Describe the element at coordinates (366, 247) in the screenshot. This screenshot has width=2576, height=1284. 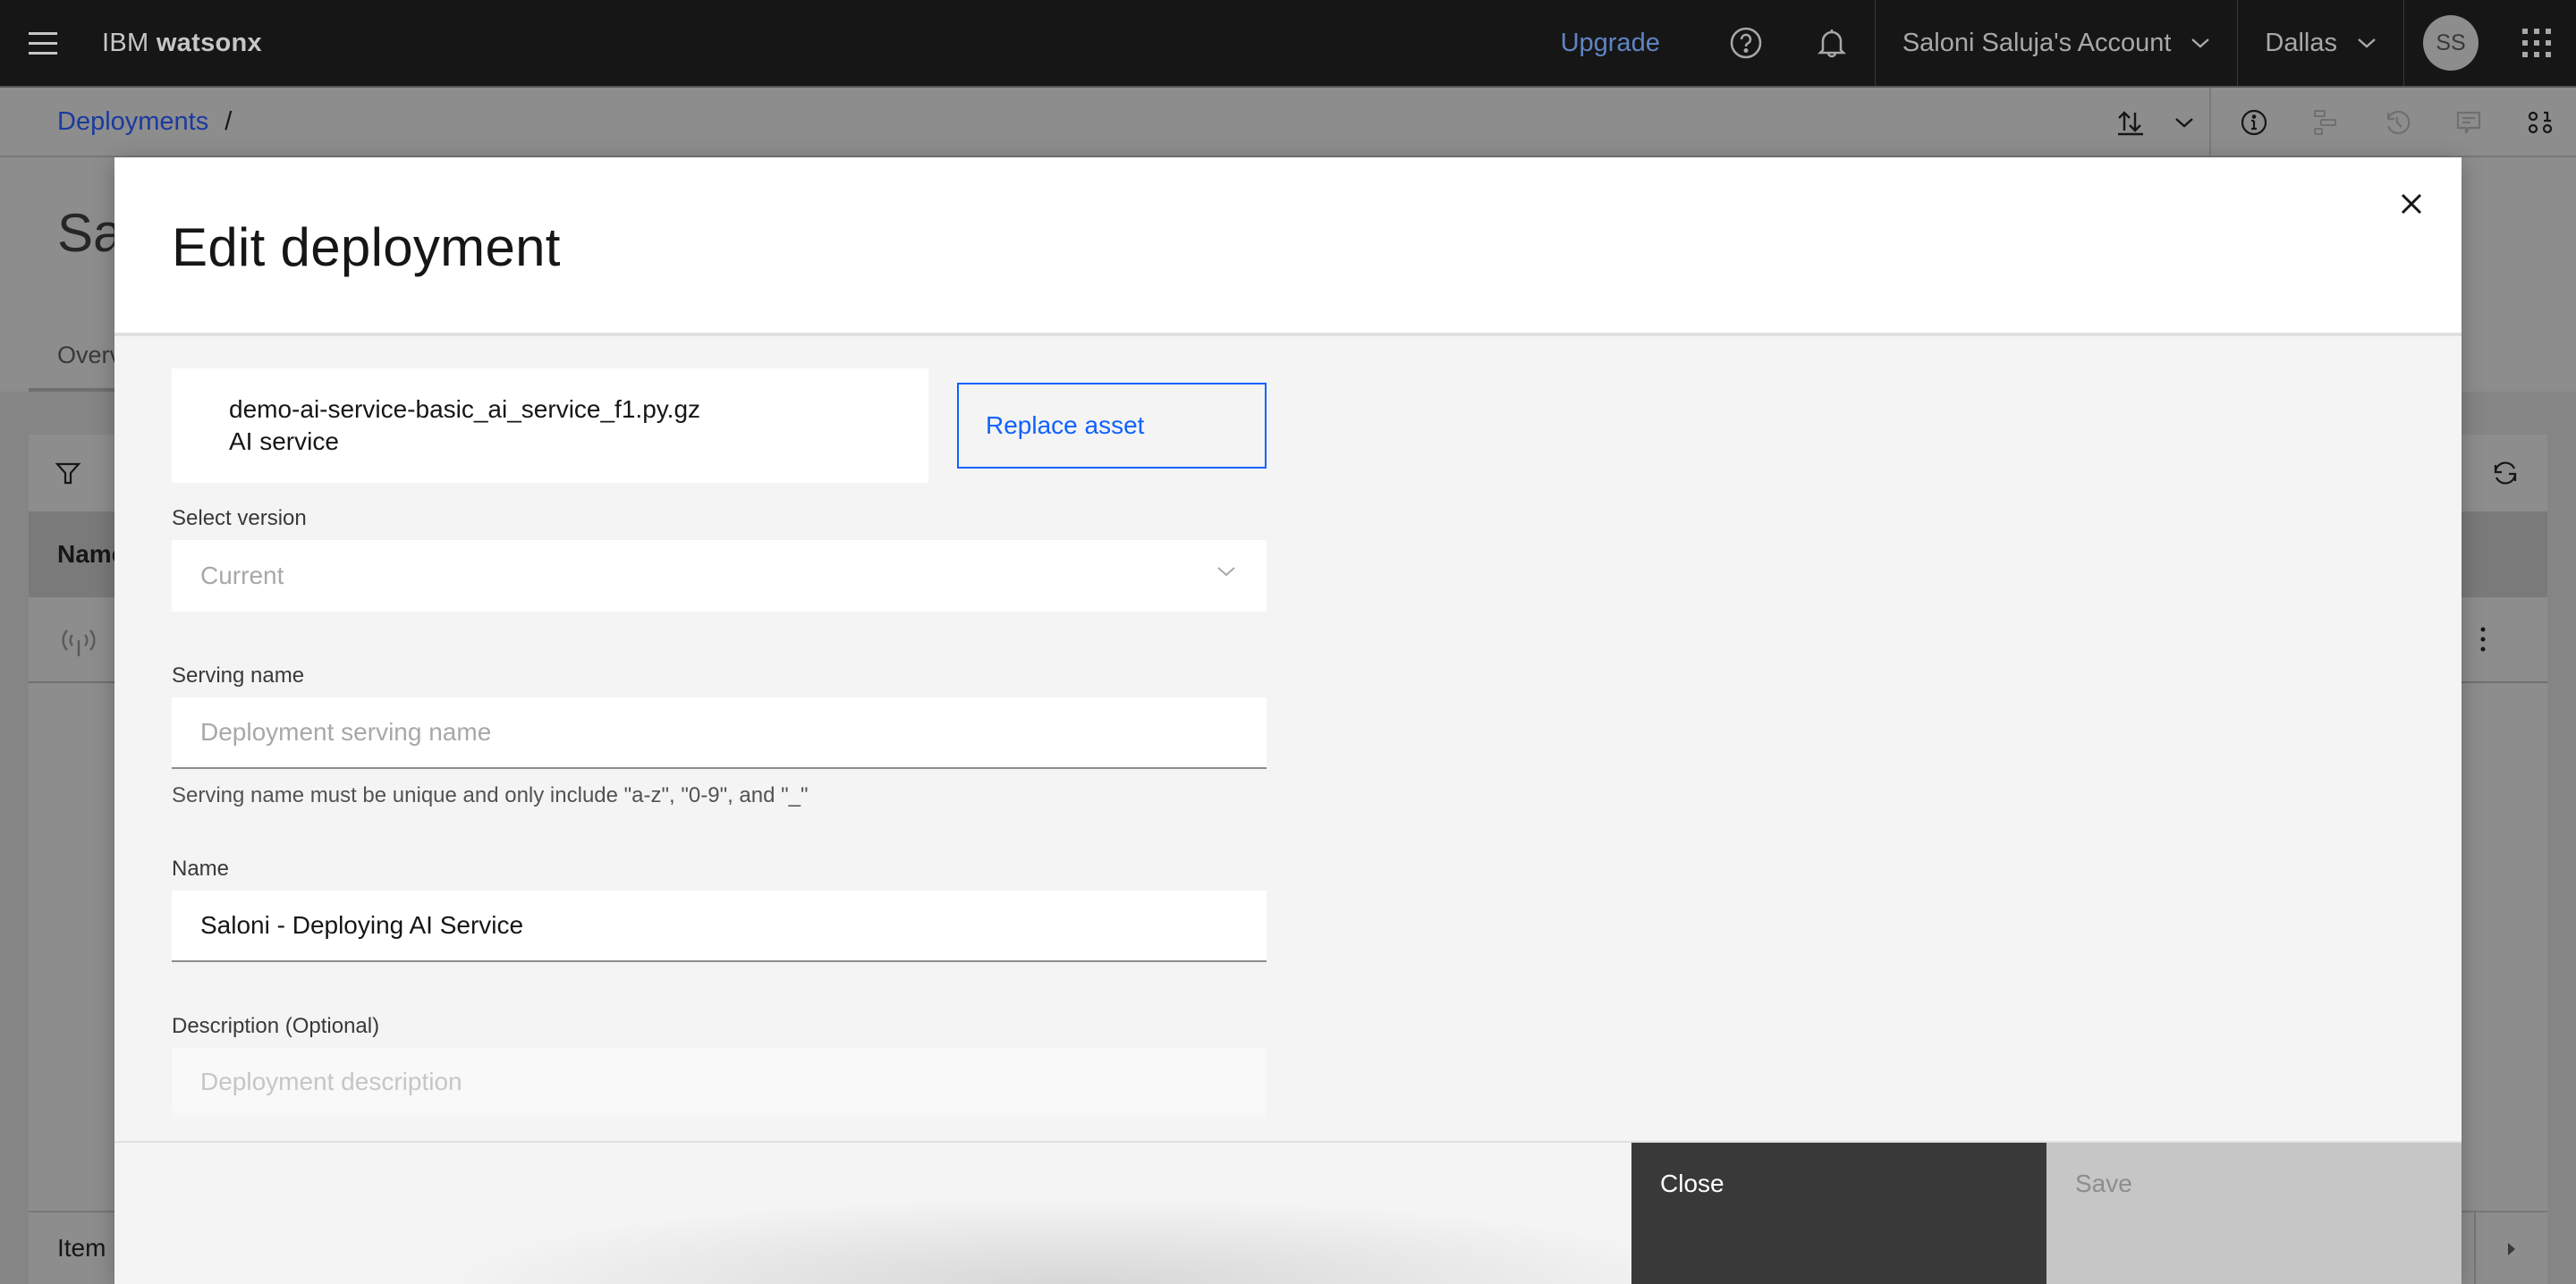
I see `modal-title: Edit deployment` at that location.